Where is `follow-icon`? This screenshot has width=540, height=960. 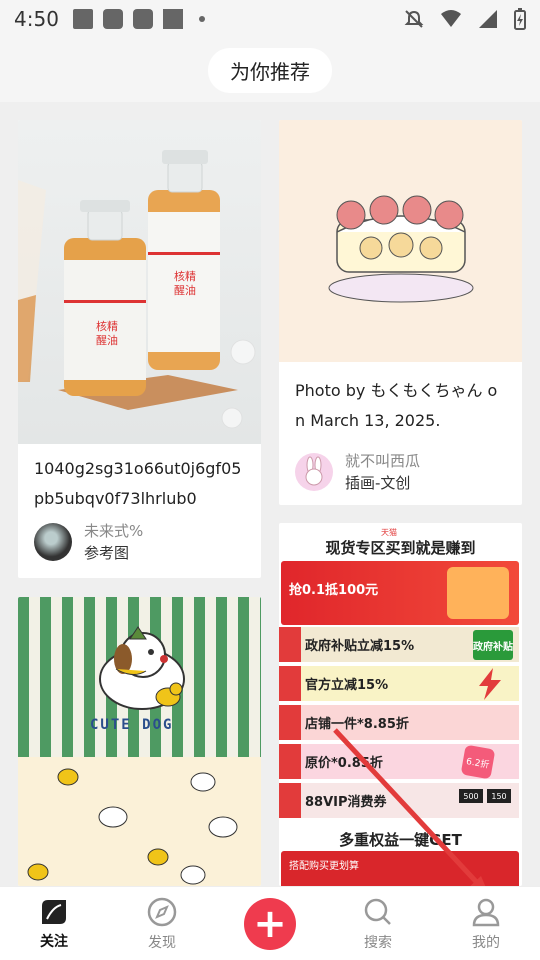
follow-icon is located at coordinates (54, 911).